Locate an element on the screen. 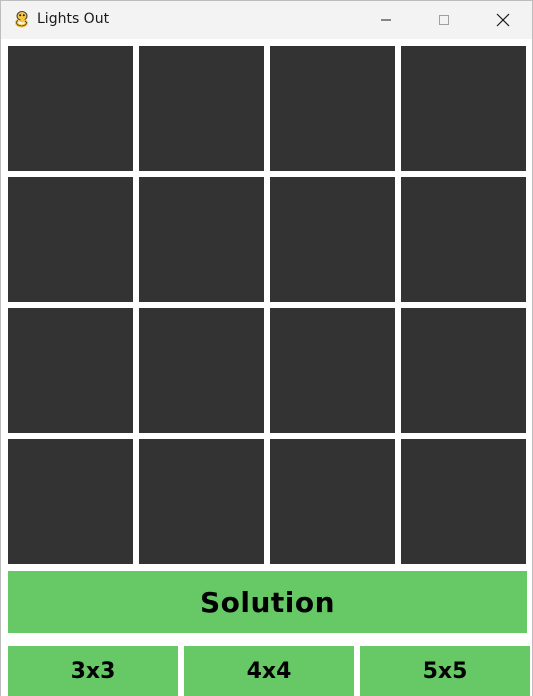 This screenshot has width=533, height=696. size-4x4-button: 4x4 is located at coordinates (269, 671).